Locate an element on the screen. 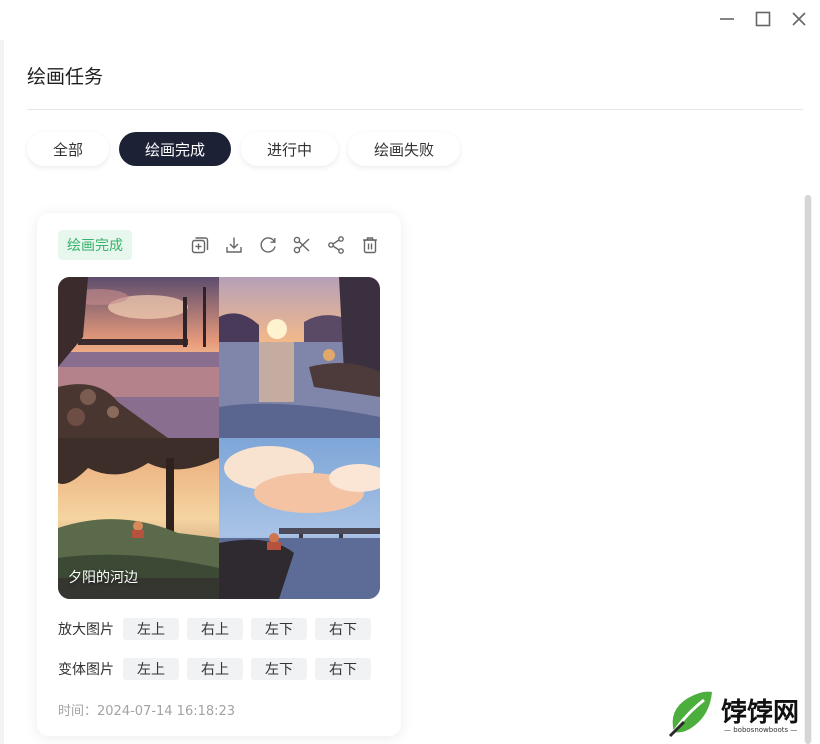  refresh-icon is located at coordinates (268, 245).